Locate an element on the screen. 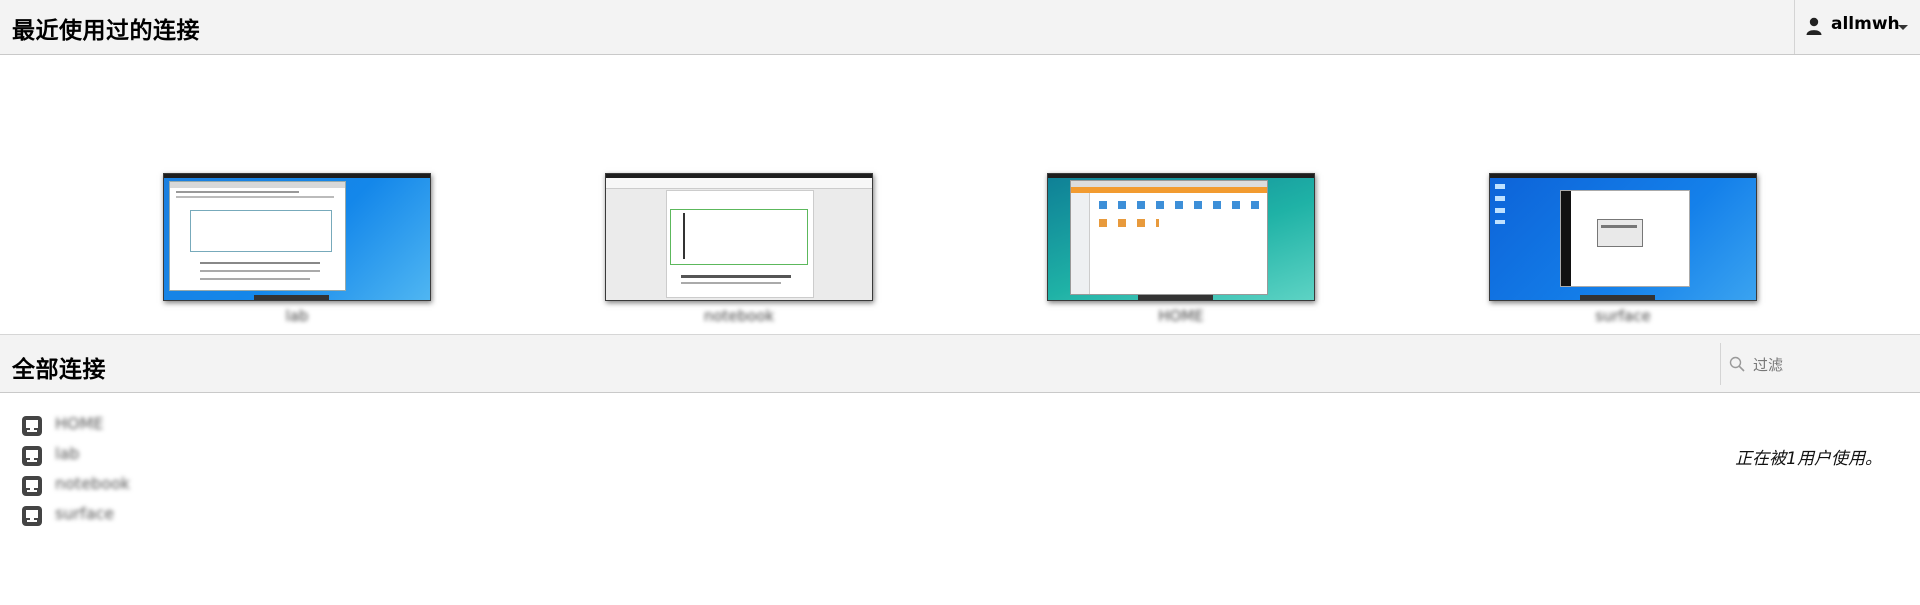  connection-item-surface: surface is located at coordinates (120, 517).